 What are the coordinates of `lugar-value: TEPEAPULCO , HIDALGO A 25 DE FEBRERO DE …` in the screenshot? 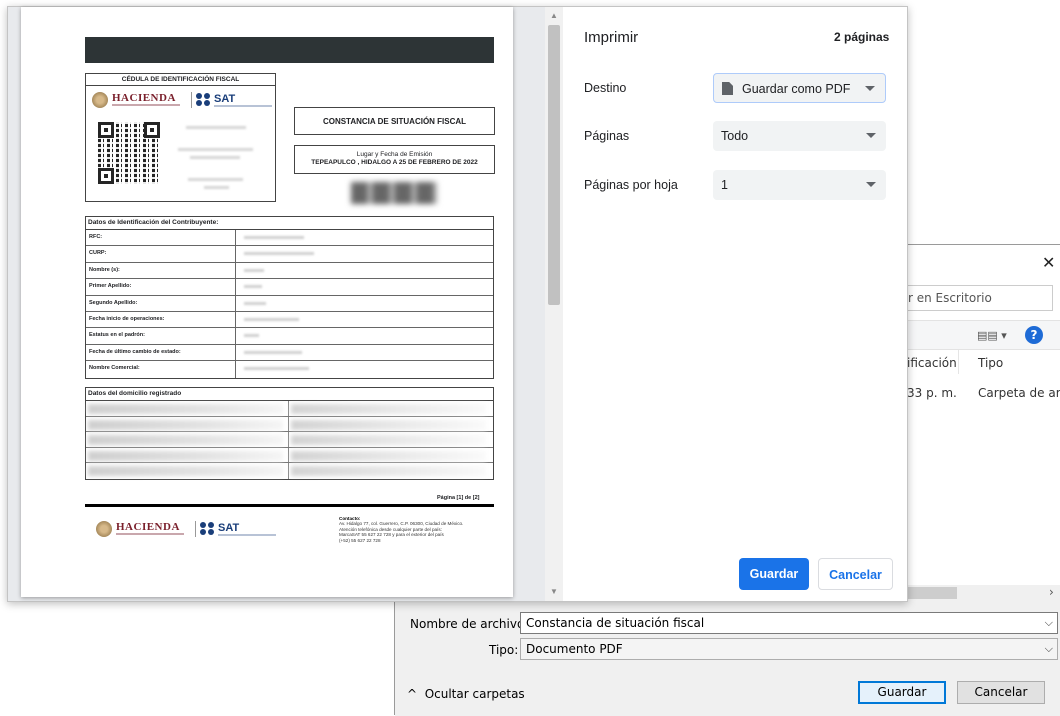 It's located at (394, 162).